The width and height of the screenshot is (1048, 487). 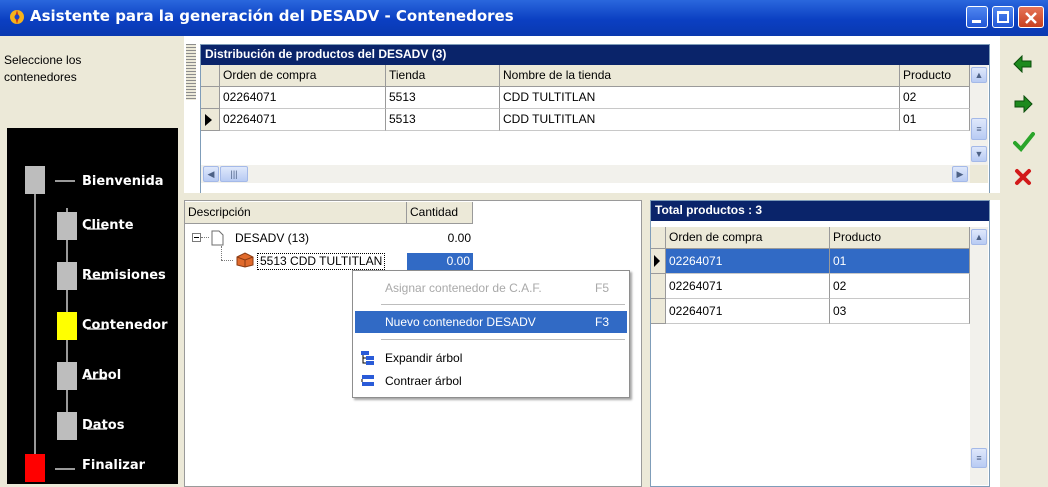 I want to click on minus-icon, so click(x=196, y=237).